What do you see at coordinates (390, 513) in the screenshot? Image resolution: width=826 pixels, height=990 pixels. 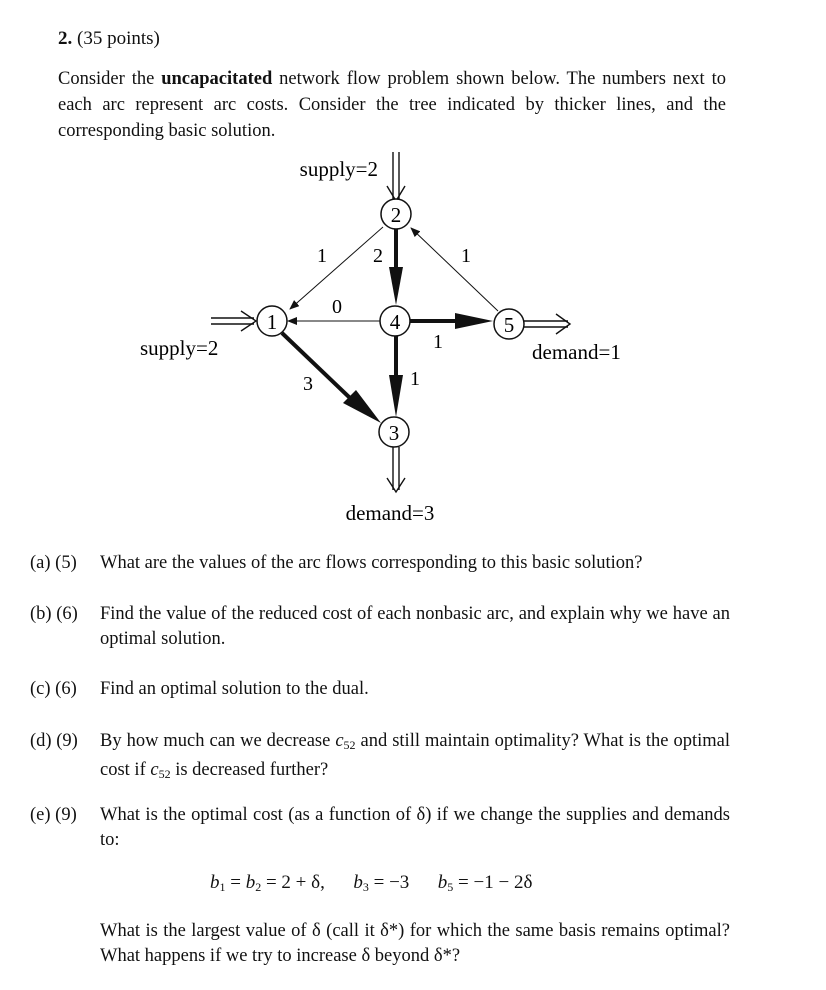 I see `demand-label-node3: demand=3` at bounding box center [390, 513].